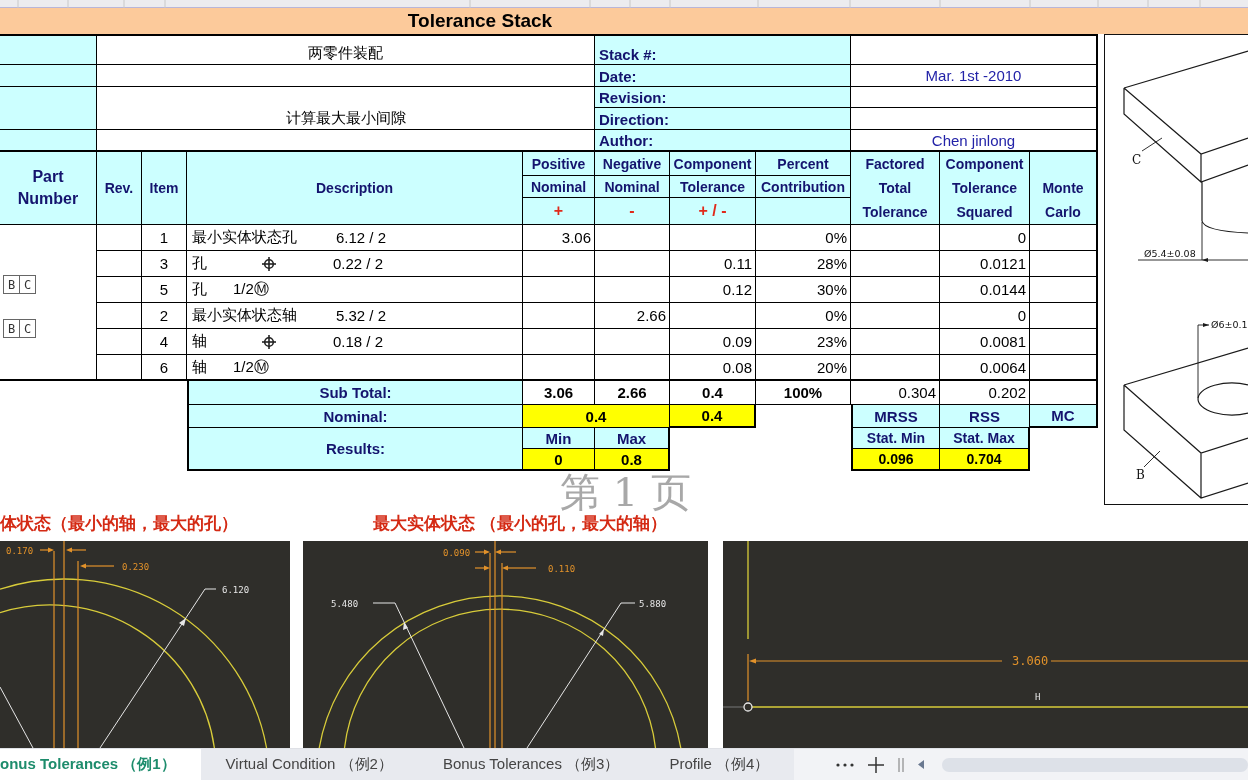 The height and width of the screenshot is (780, 1248). Describe the element at coordinates (632, 393) in the screenshot. I see `total-cell: 2.66` at that location.